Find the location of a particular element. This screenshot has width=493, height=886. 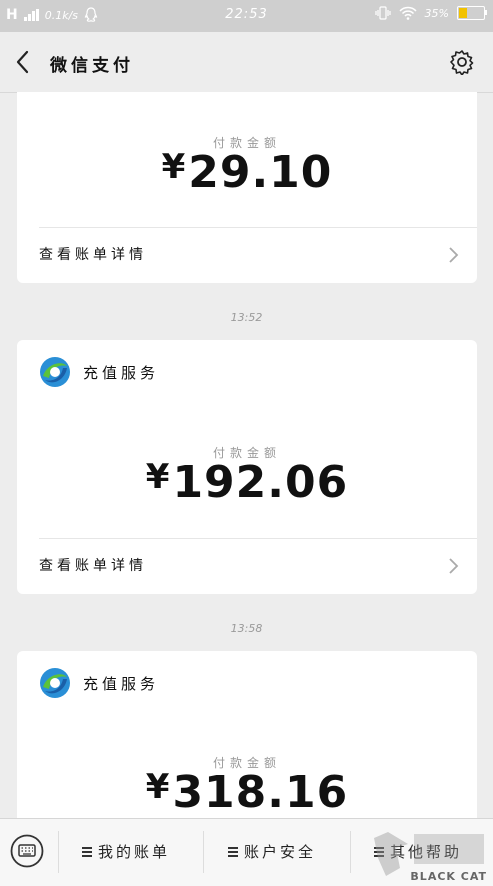

tab-my-bills: 我的账单 is located at coordinates (126, 851).